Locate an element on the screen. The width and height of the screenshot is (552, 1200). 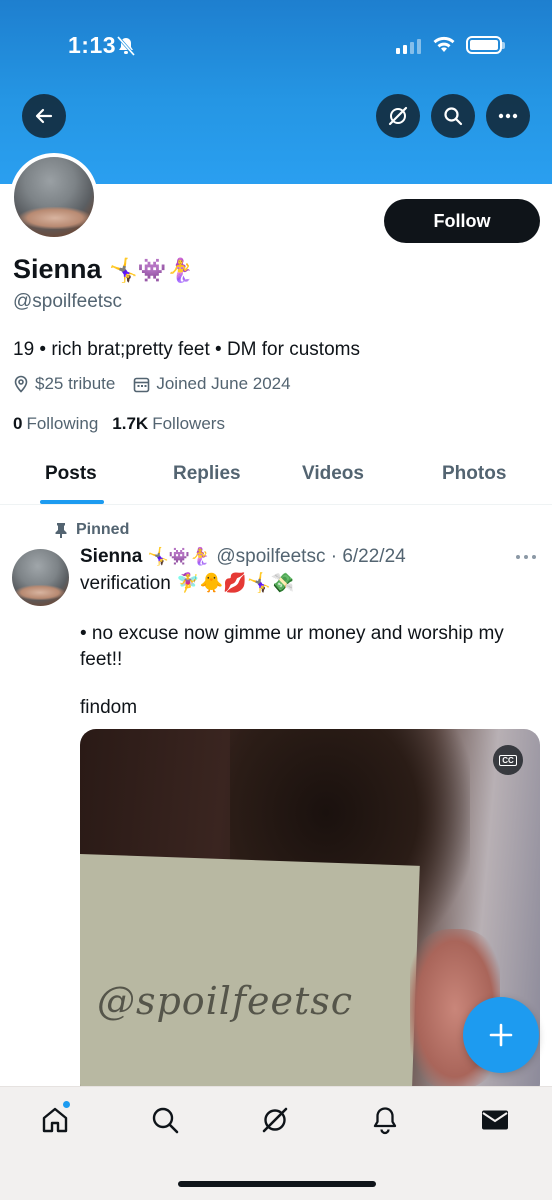
tab-videos: Videos is located at coordinates (333, 474).